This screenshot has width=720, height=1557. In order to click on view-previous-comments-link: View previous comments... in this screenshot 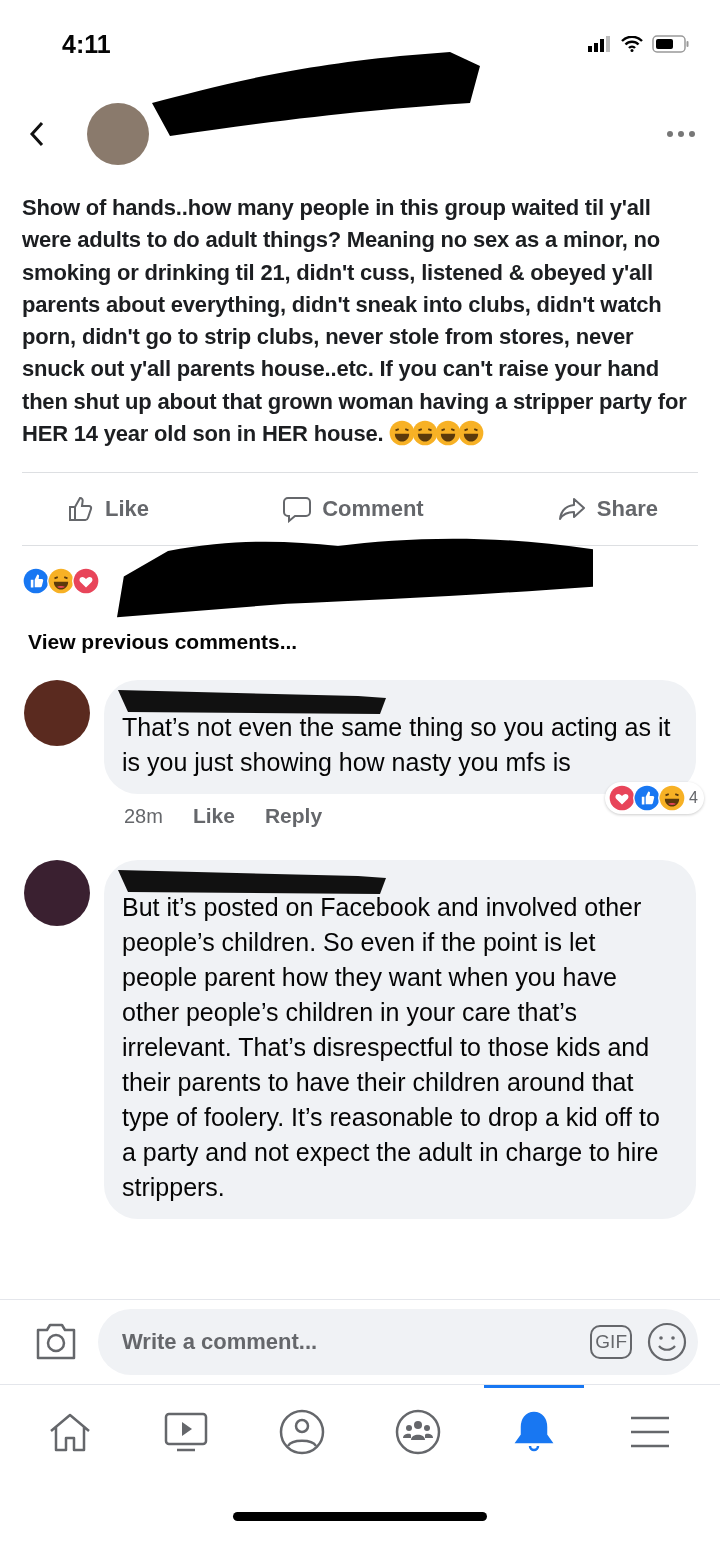, I will do `click(163, 642)`.